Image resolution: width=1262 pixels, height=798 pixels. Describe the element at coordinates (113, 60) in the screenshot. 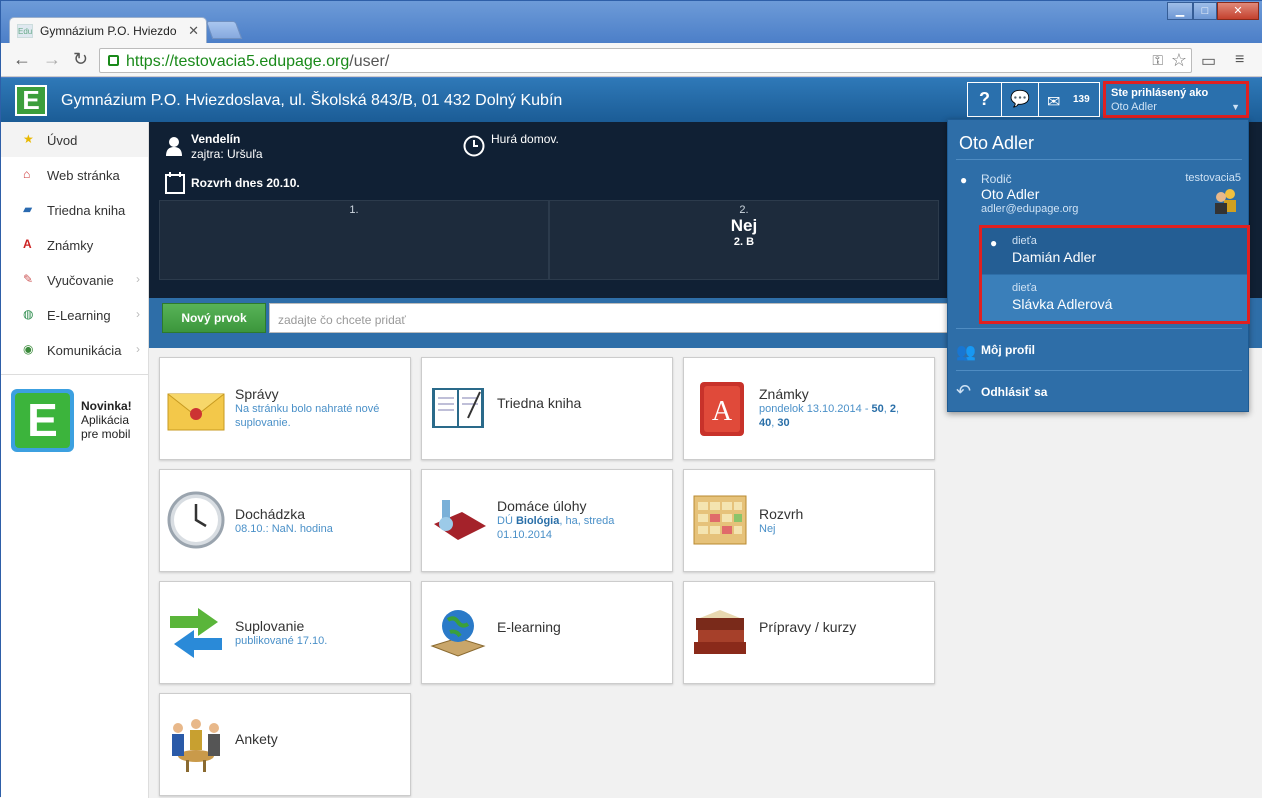

I see `lock-icon` at that location.